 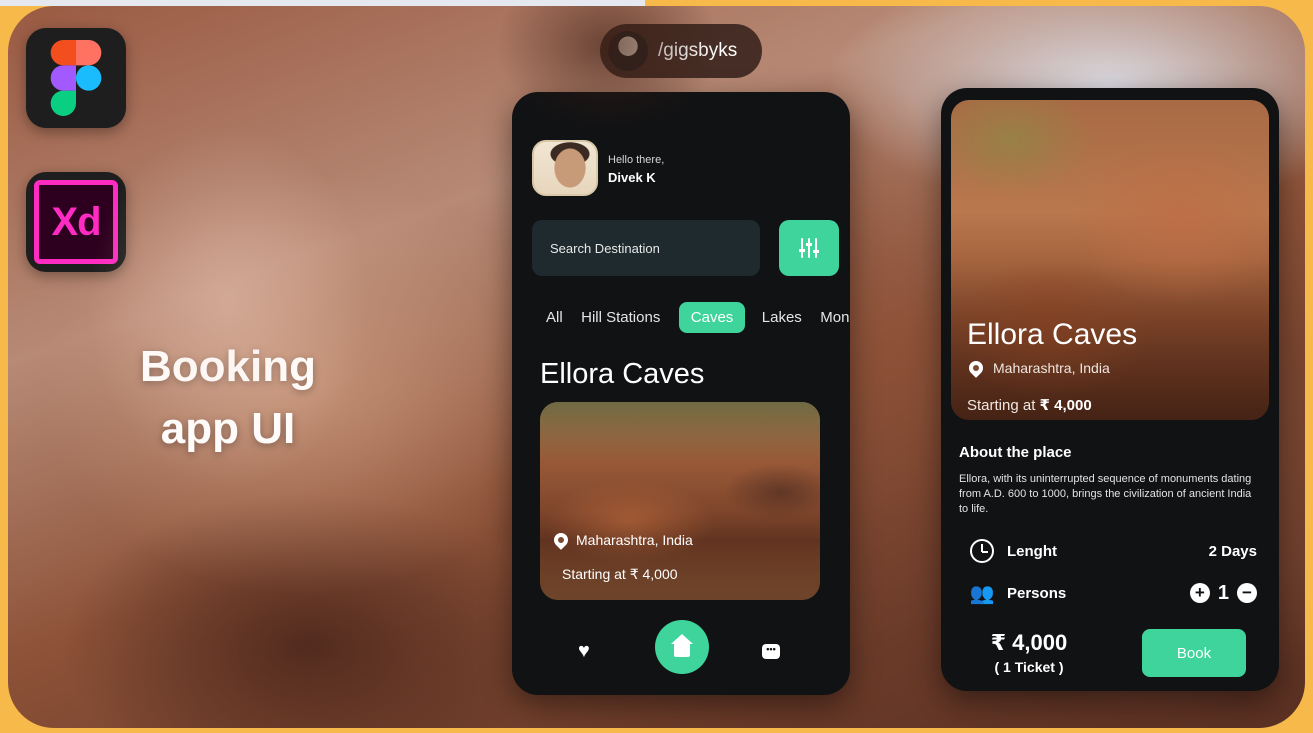 What do you see at coordinates (1194, 653) in the screenshot?
I see `book-button: Book` at bounding box center [1194, 653].